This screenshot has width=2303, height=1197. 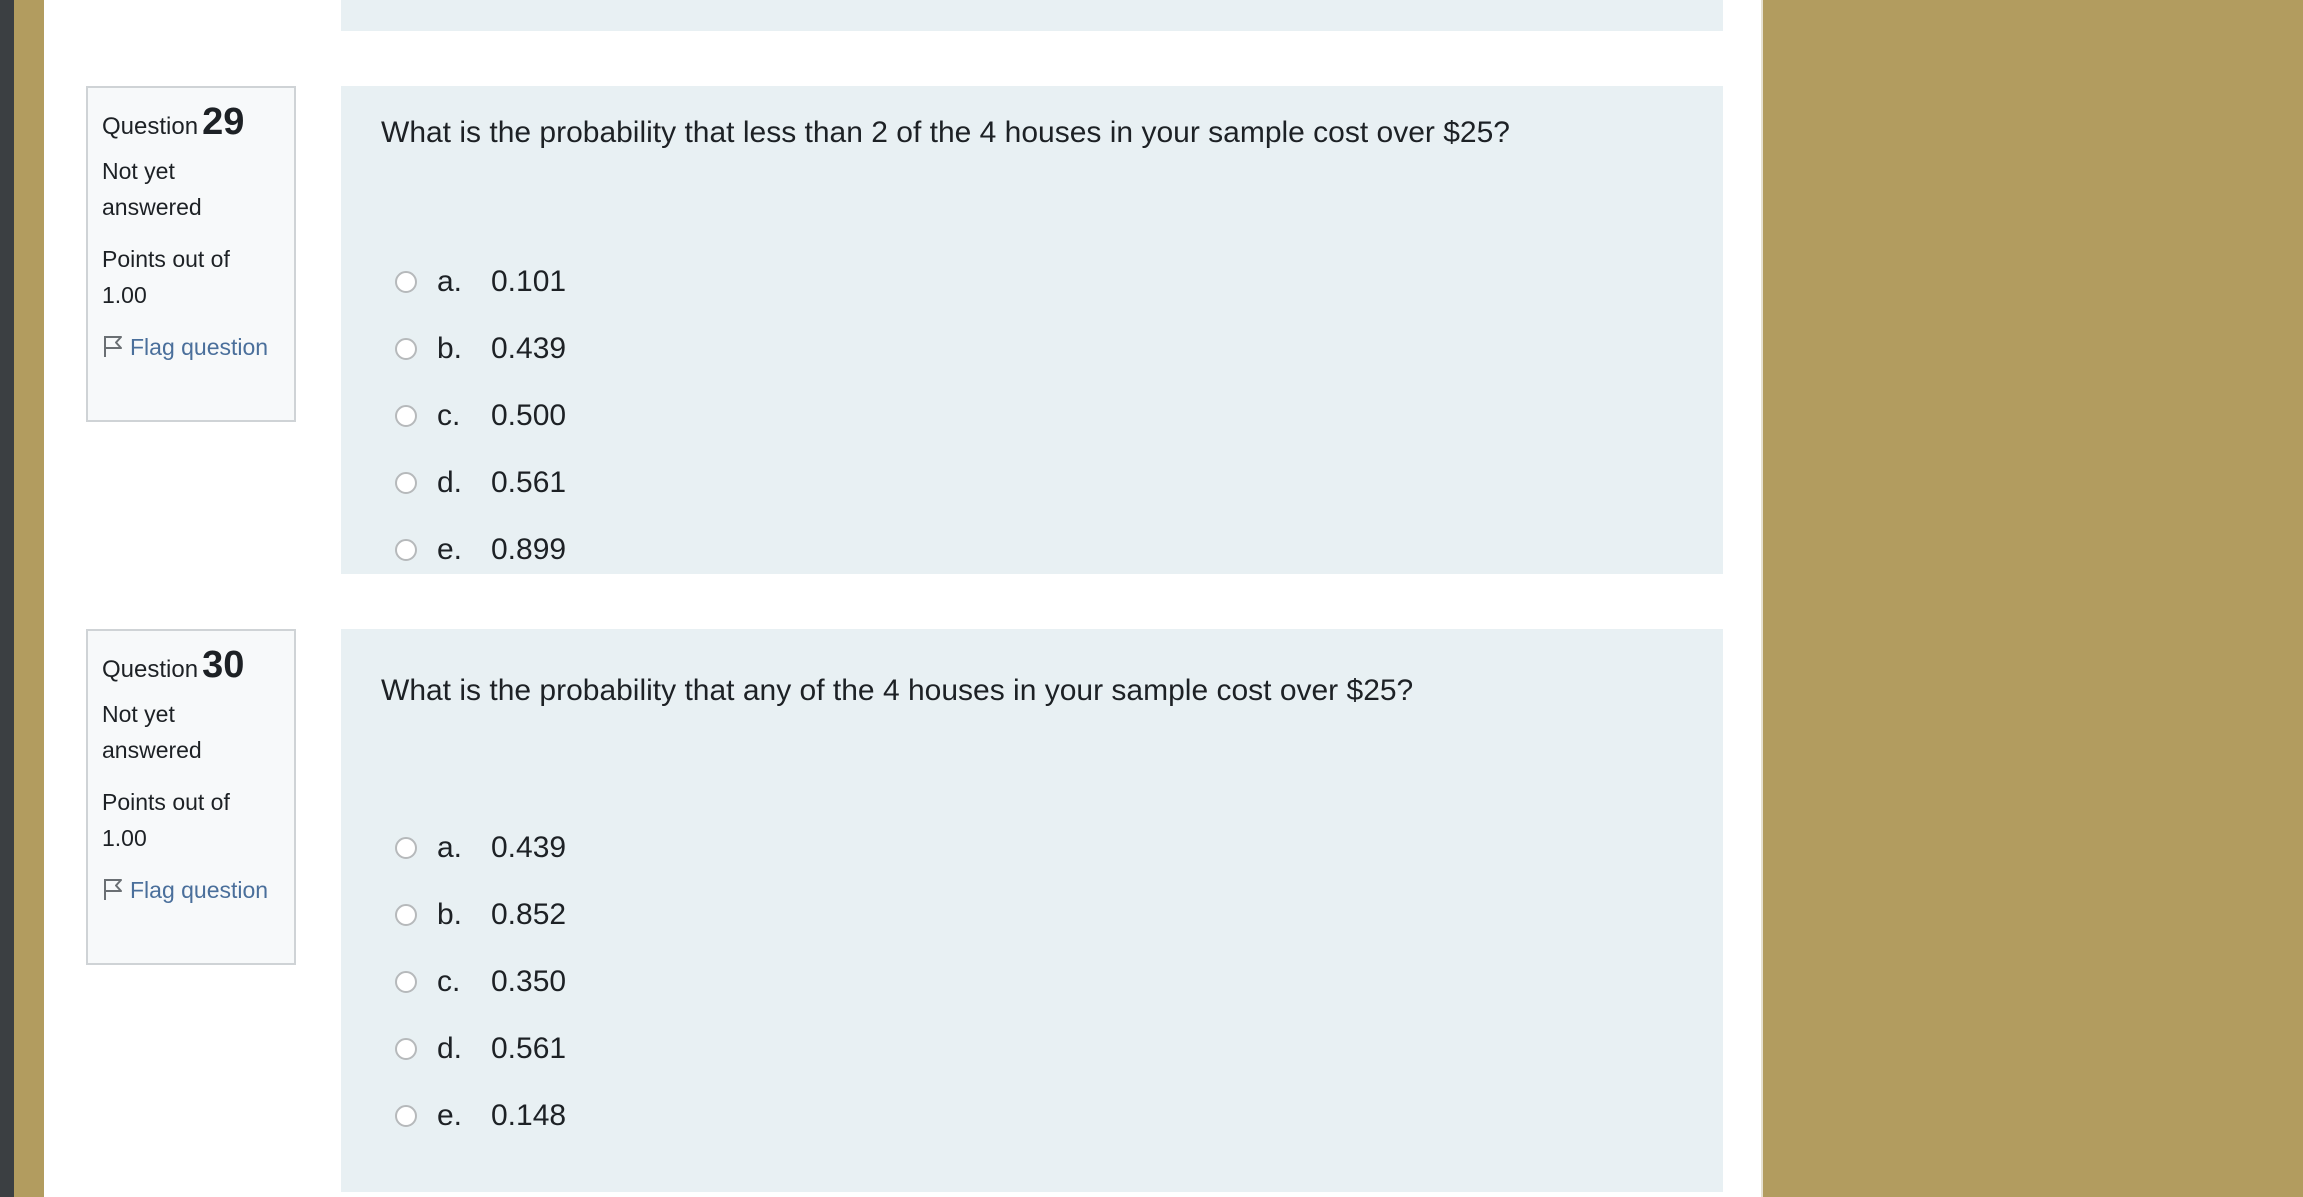 What do you see at coordinates (480, 914) in the screenshot?
I see `answer-option-b: b. 0.852` at bounding box center [480, 914].